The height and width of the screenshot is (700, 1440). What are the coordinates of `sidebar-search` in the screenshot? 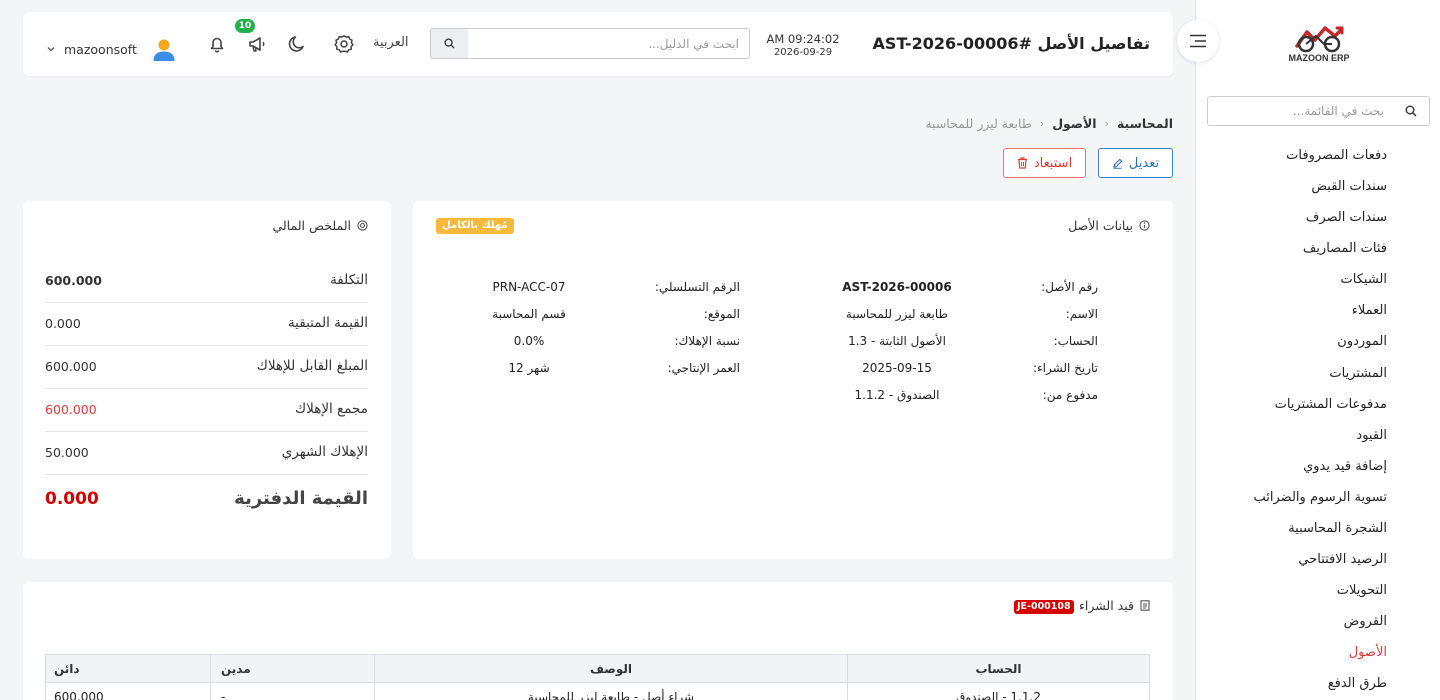 It's located at (1318, 111).